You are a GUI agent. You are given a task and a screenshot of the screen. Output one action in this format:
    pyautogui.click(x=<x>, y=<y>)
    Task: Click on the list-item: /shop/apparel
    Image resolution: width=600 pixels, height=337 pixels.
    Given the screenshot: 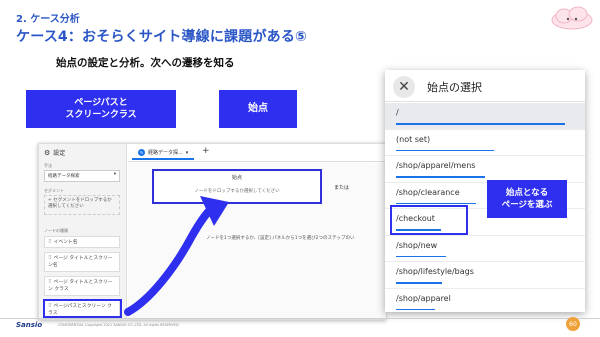 What is the action you would take?
    pyautogui.click(x=485, y=301)
    